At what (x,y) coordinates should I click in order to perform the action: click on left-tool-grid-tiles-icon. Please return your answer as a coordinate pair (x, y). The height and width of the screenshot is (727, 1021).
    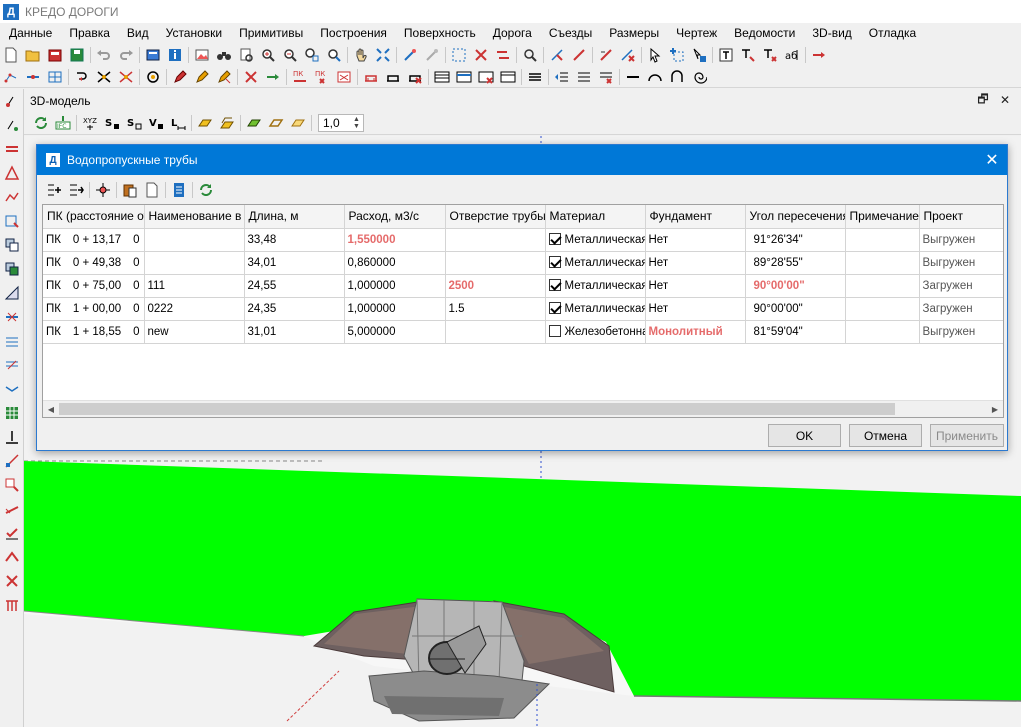
    Looking at the image, I should click on (12, 413).